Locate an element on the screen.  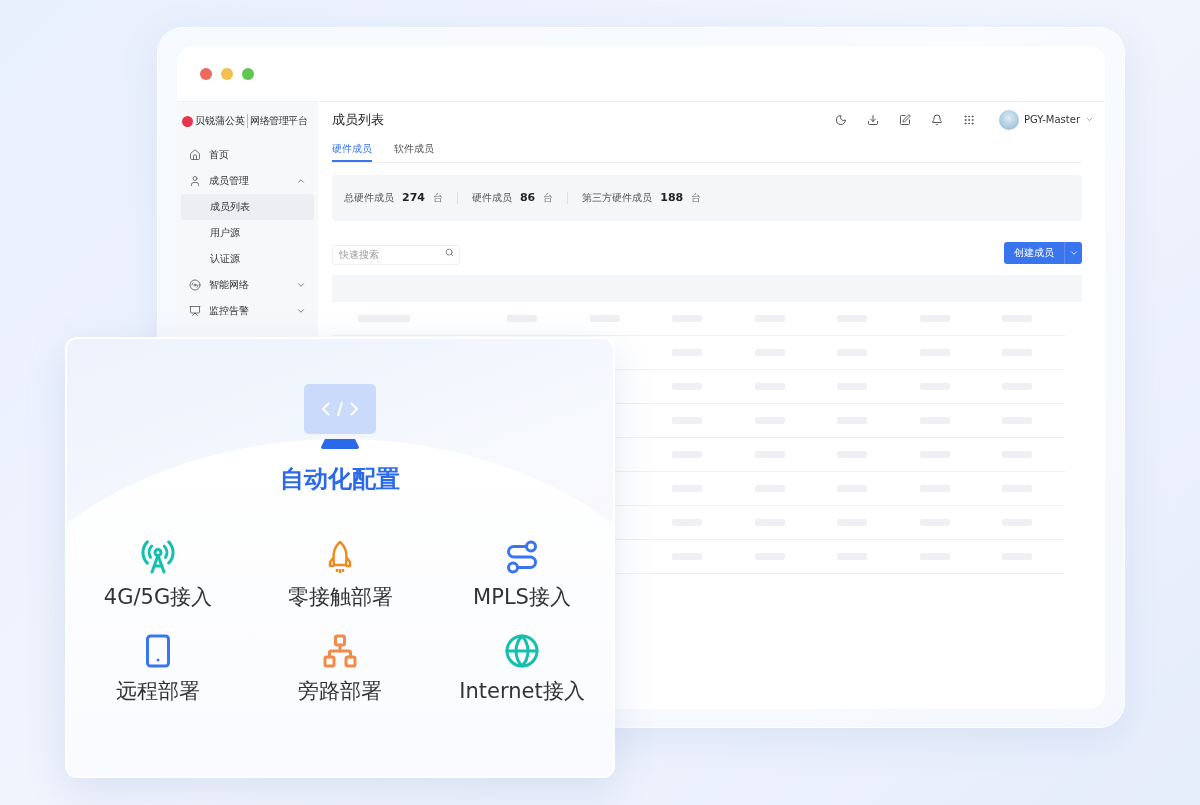
dropdown-button is located at coordinates (1073, 253).